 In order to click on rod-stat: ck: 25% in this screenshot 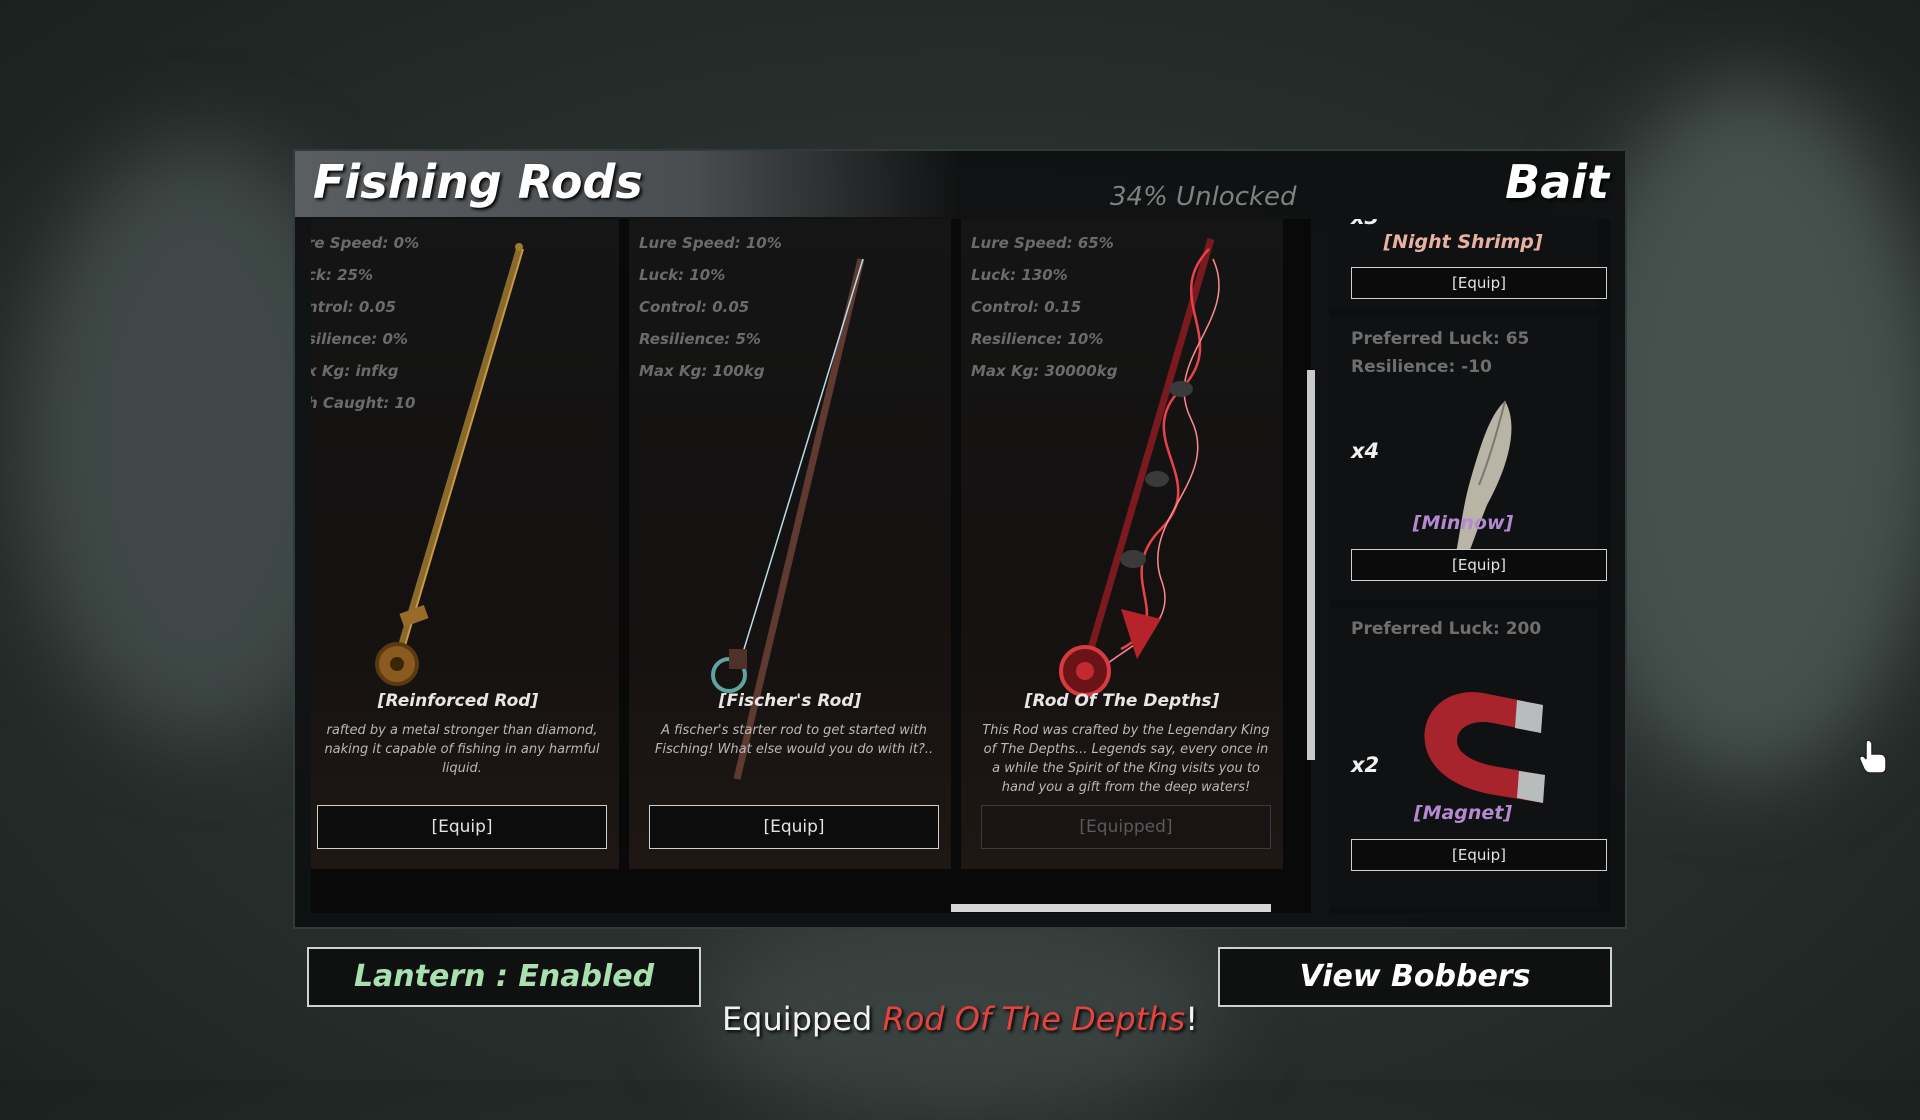, I will do `click(342, 275)`.